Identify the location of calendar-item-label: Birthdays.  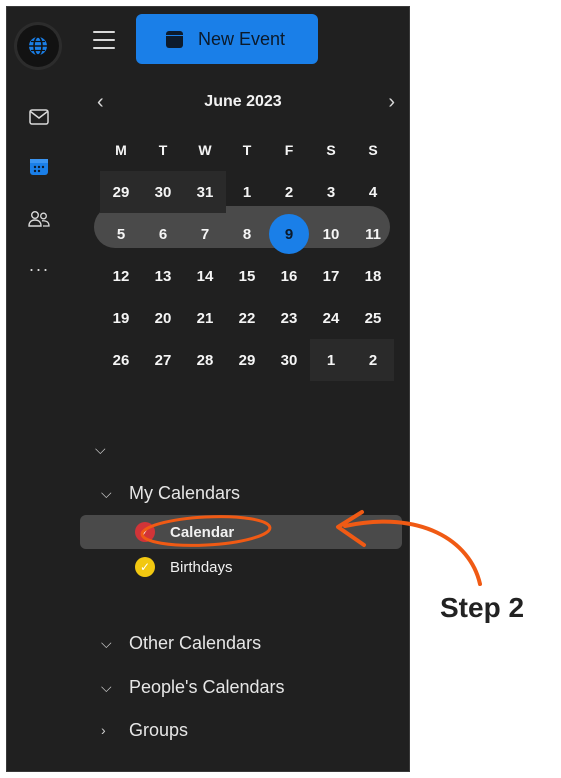
(201, 567).